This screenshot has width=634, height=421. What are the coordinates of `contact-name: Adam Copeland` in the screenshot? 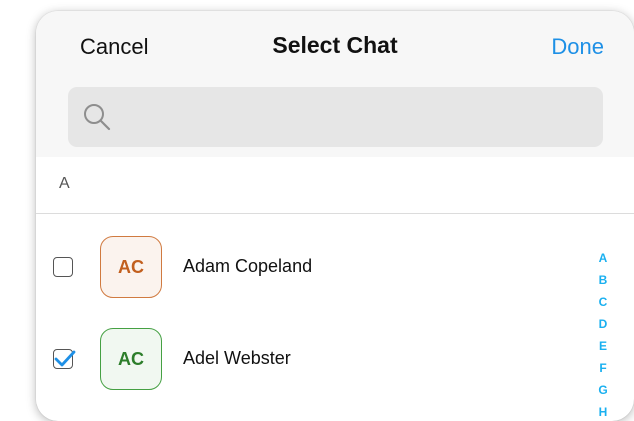 It's located at (248, 266).